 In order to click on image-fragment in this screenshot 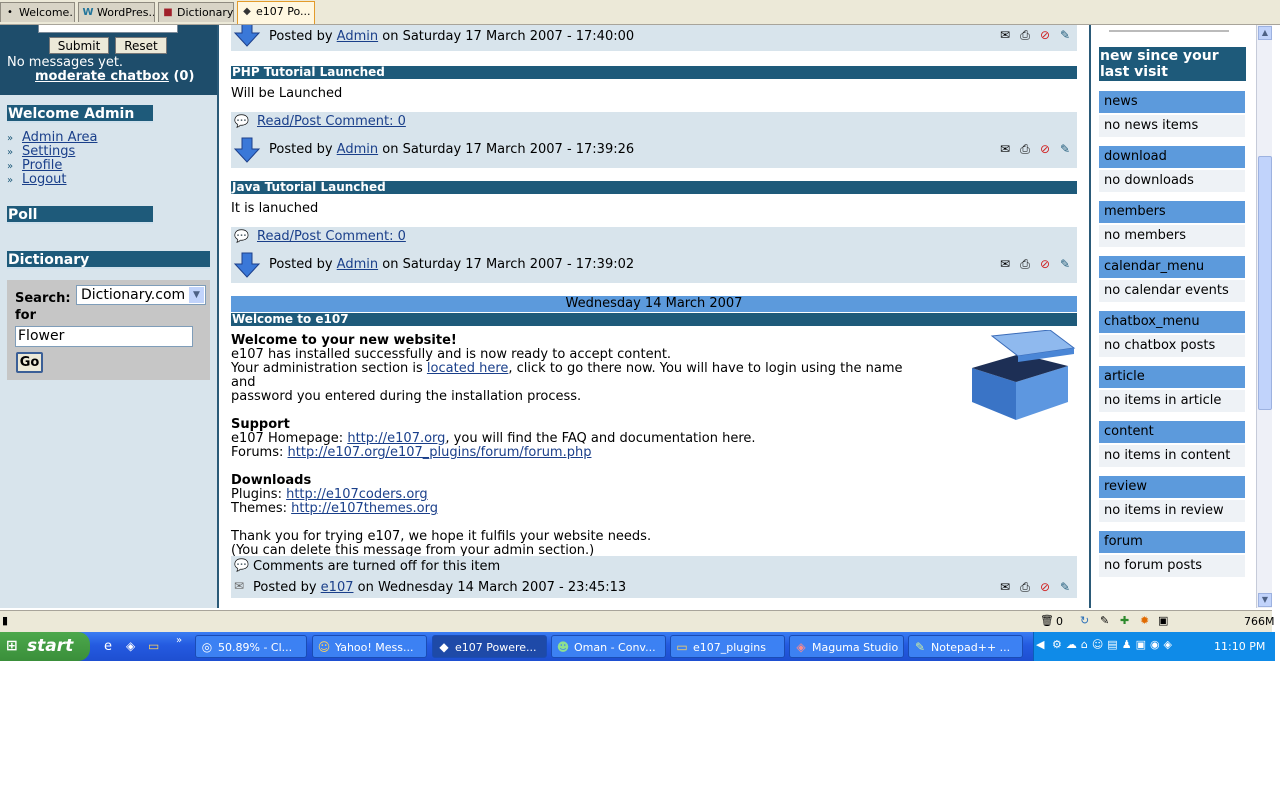, I will do `click(1169, 28)`.